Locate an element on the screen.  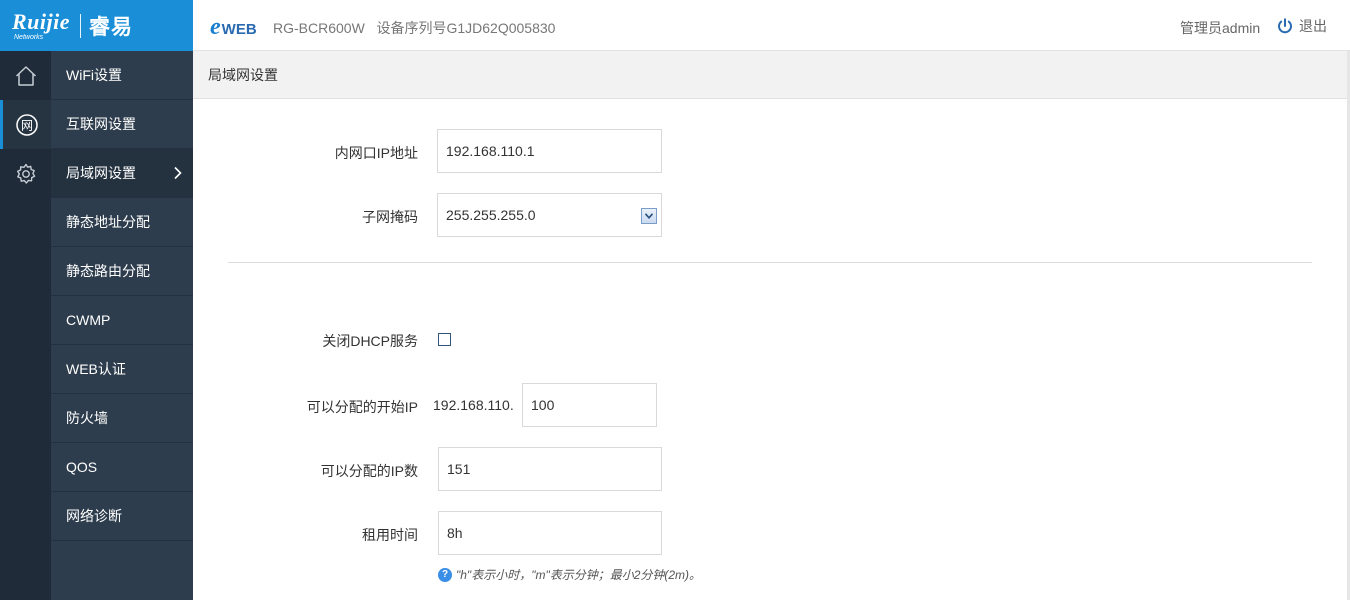
lan-ip-input is located at coordinates (549, 151).